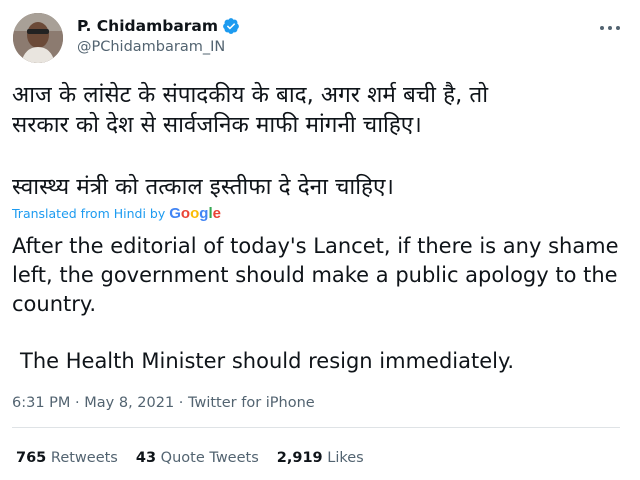 The width and height of the screenshot is (640, 480). I want to click on quote-tweets-count: 43, so click(146, 458).